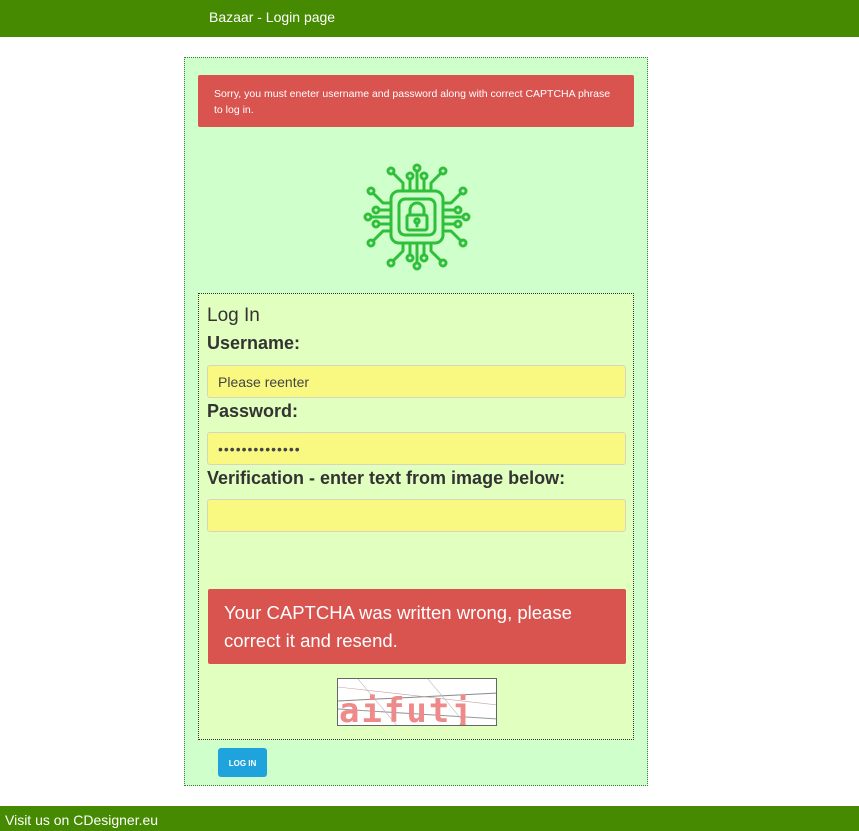 Image resolution: width=859 pixels, height=831 pixels. Describe the element at coordinates (233, 315) in the screenshot. I see `form-legend: Log In` at that location.